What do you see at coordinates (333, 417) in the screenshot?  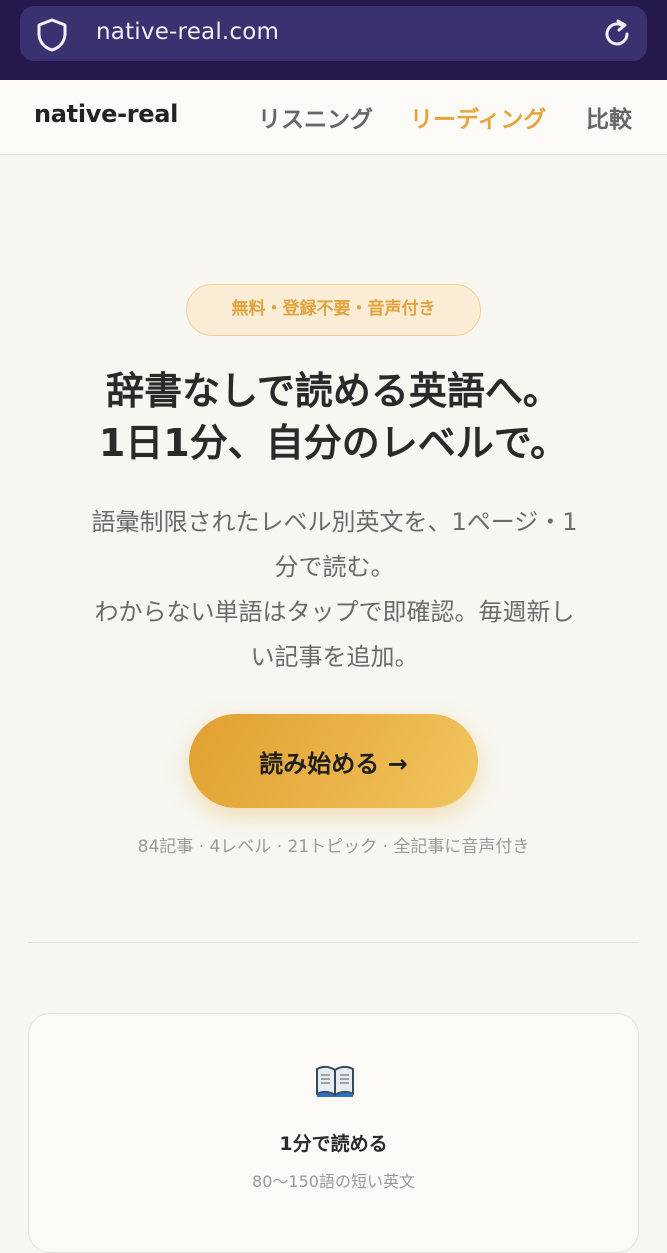 I see `hero-title: 辞書なしで読める英語へ。 1日1分、自分のレベルで。` at bounding box center [333, 417].